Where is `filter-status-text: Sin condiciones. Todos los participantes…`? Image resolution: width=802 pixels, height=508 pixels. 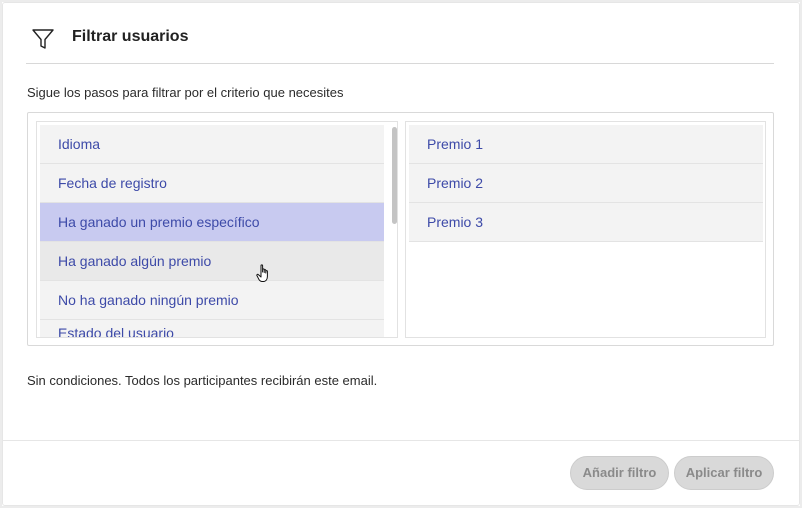 filter-status-text: Sin condiciones. Todos los participantes… is located at coordinates (202, 380).